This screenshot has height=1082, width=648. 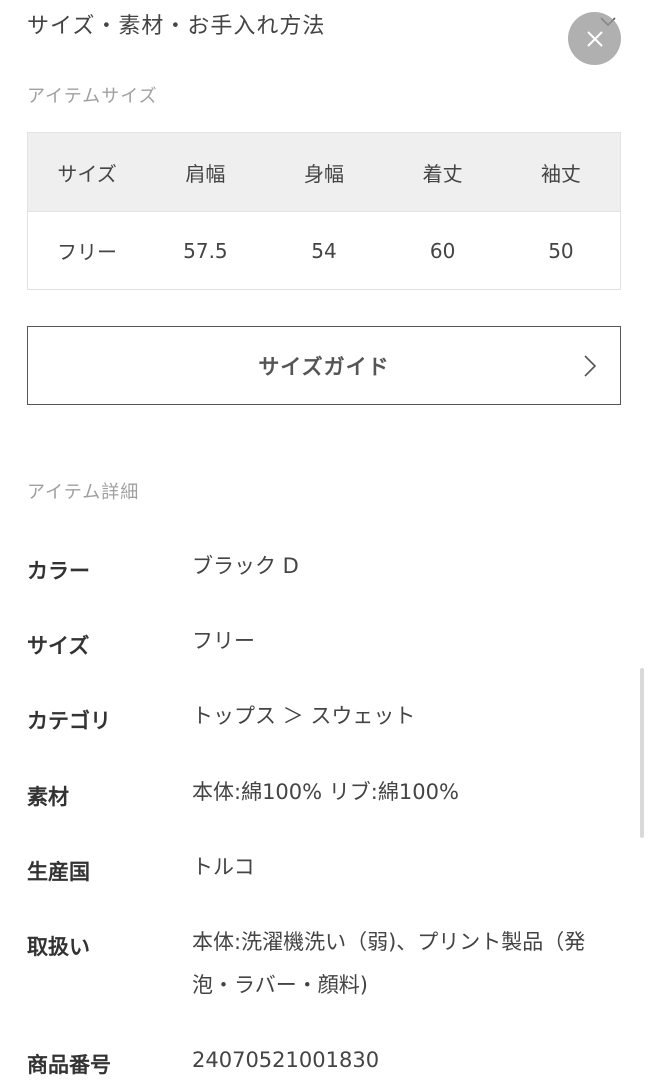 What do you see at coordinates (87, 172) in the screenshot?
I see `column-header: サイズ` at bounding box center [87, 172].